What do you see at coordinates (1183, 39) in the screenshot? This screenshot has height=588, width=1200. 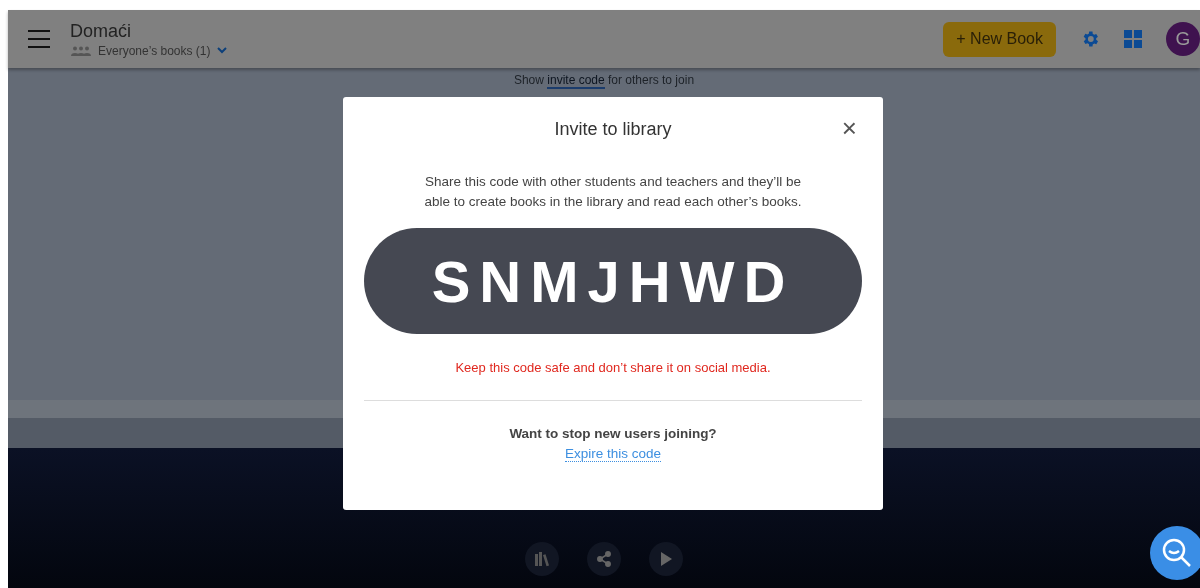 I see `user-avatar: G` at bounding box center [1183, 39].